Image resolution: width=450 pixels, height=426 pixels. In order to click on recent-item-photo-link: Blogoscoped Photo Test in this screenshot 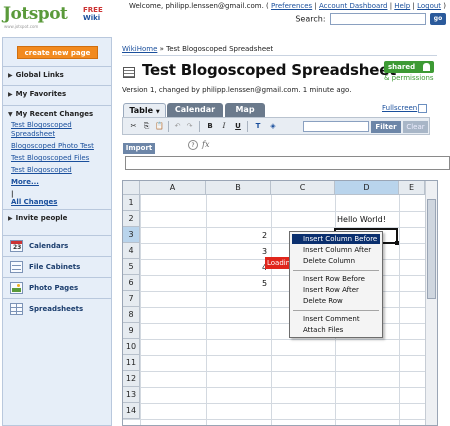, I will do `click(61, 146)`.